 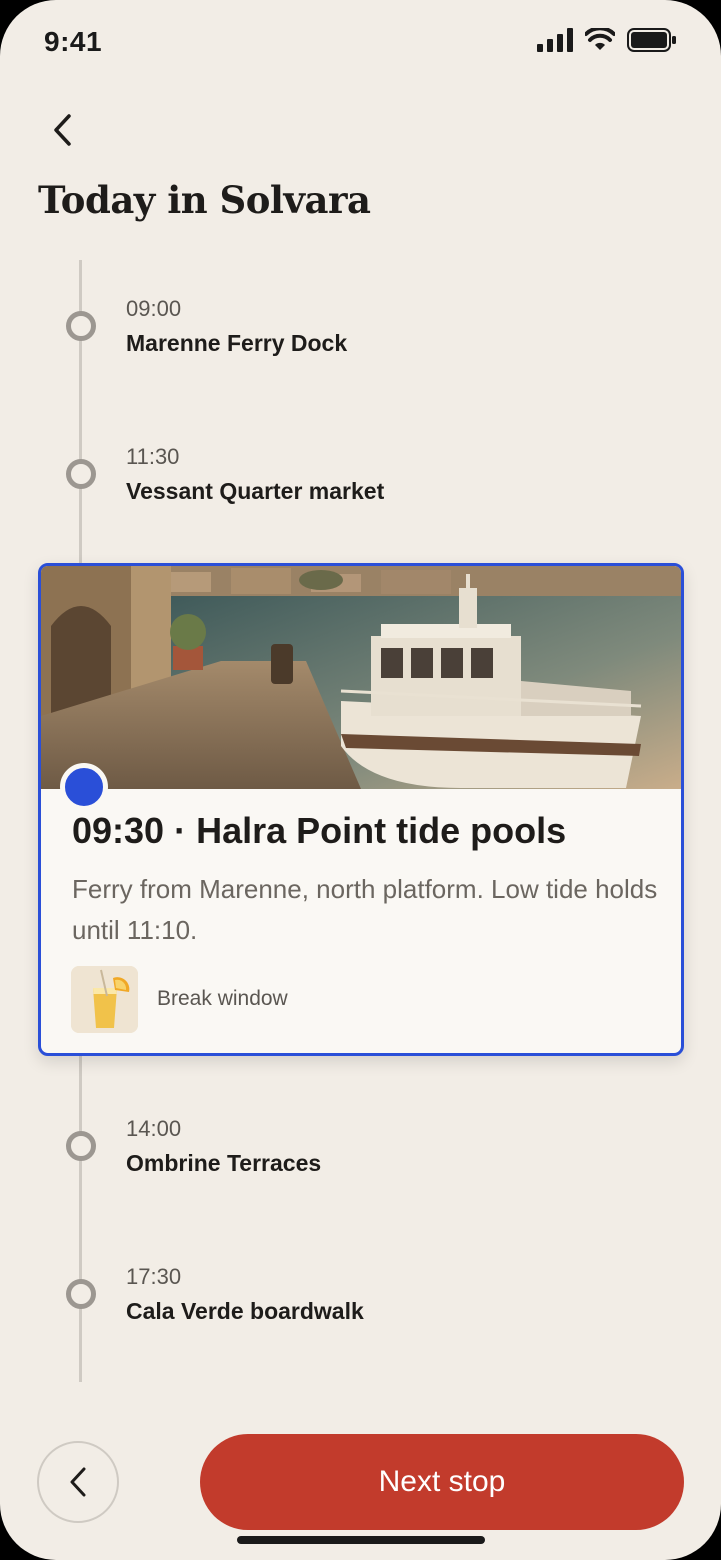 I want to click on status-bar: 9:41, so click(x=360, y=45).